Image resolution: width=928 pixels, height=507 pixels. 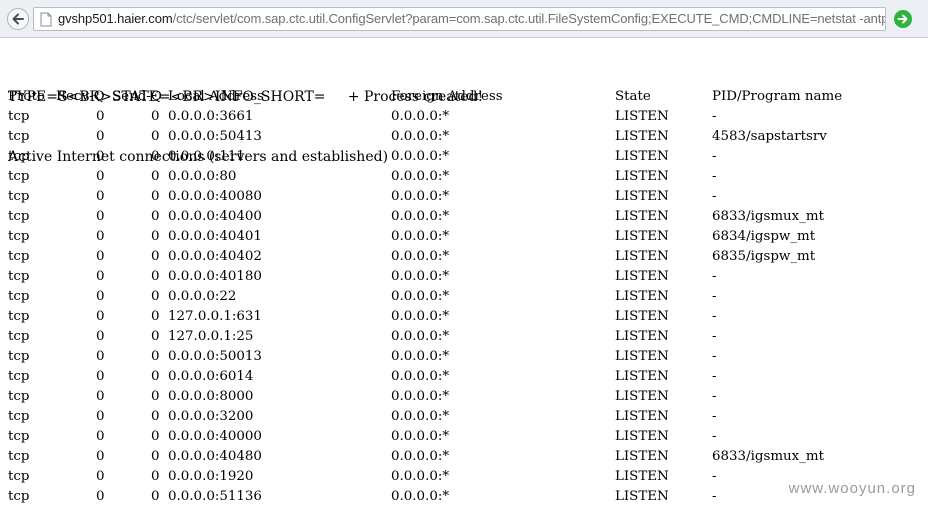 I want to click on cell-local-address: 0.0.0.0:40480, so click(x=215, y=457).